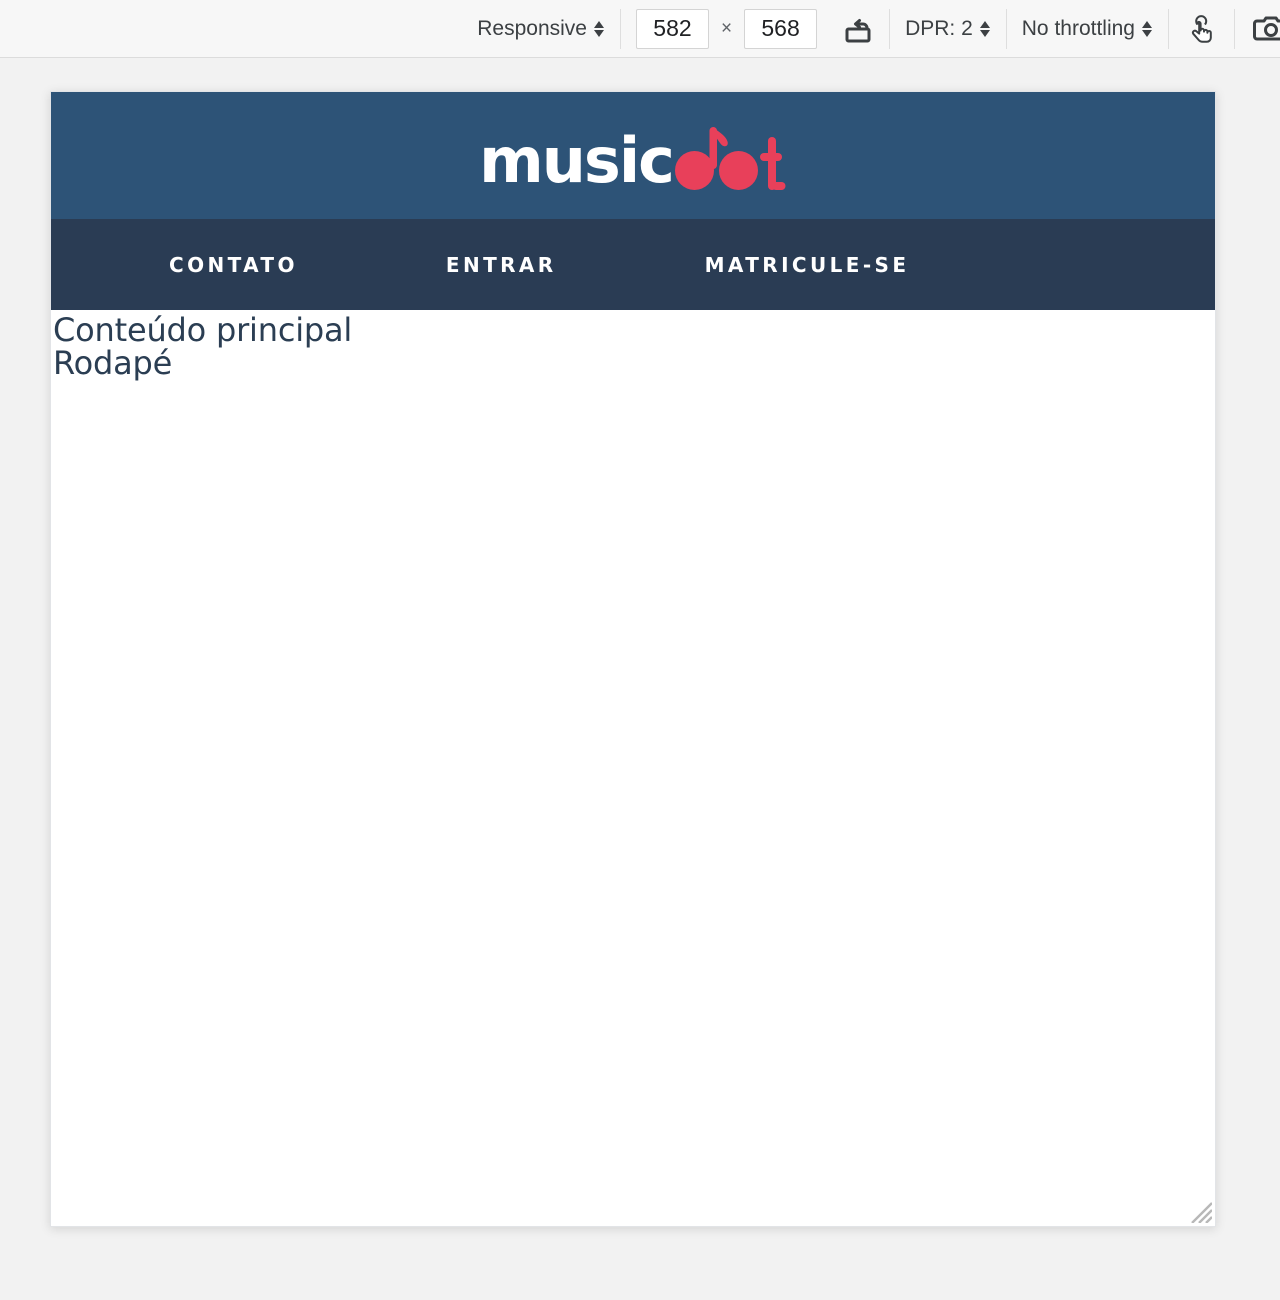  I want to click on dpr-group: DPR: 2, so click(947, 29).